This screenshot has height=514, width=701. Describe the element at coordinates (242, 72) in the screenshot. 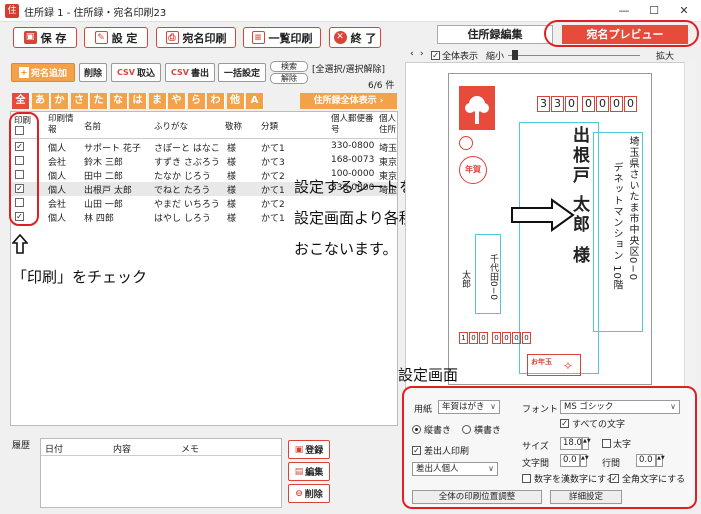

I see `batch-settings-button: 一括設定` at that location.